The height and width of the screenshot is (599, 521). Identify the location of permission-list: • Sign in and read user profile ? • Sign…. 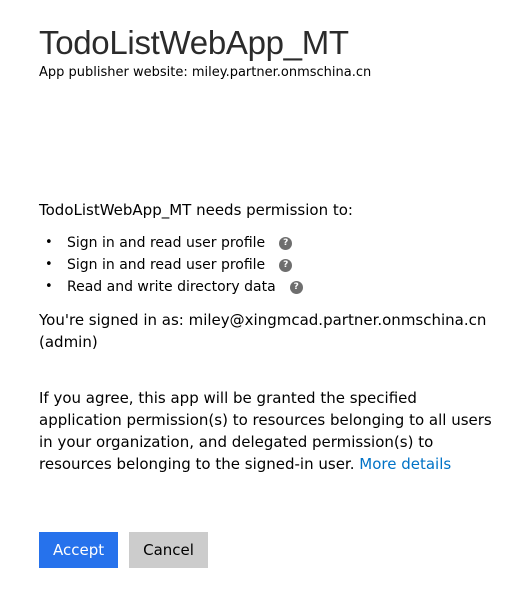
(171, 265).